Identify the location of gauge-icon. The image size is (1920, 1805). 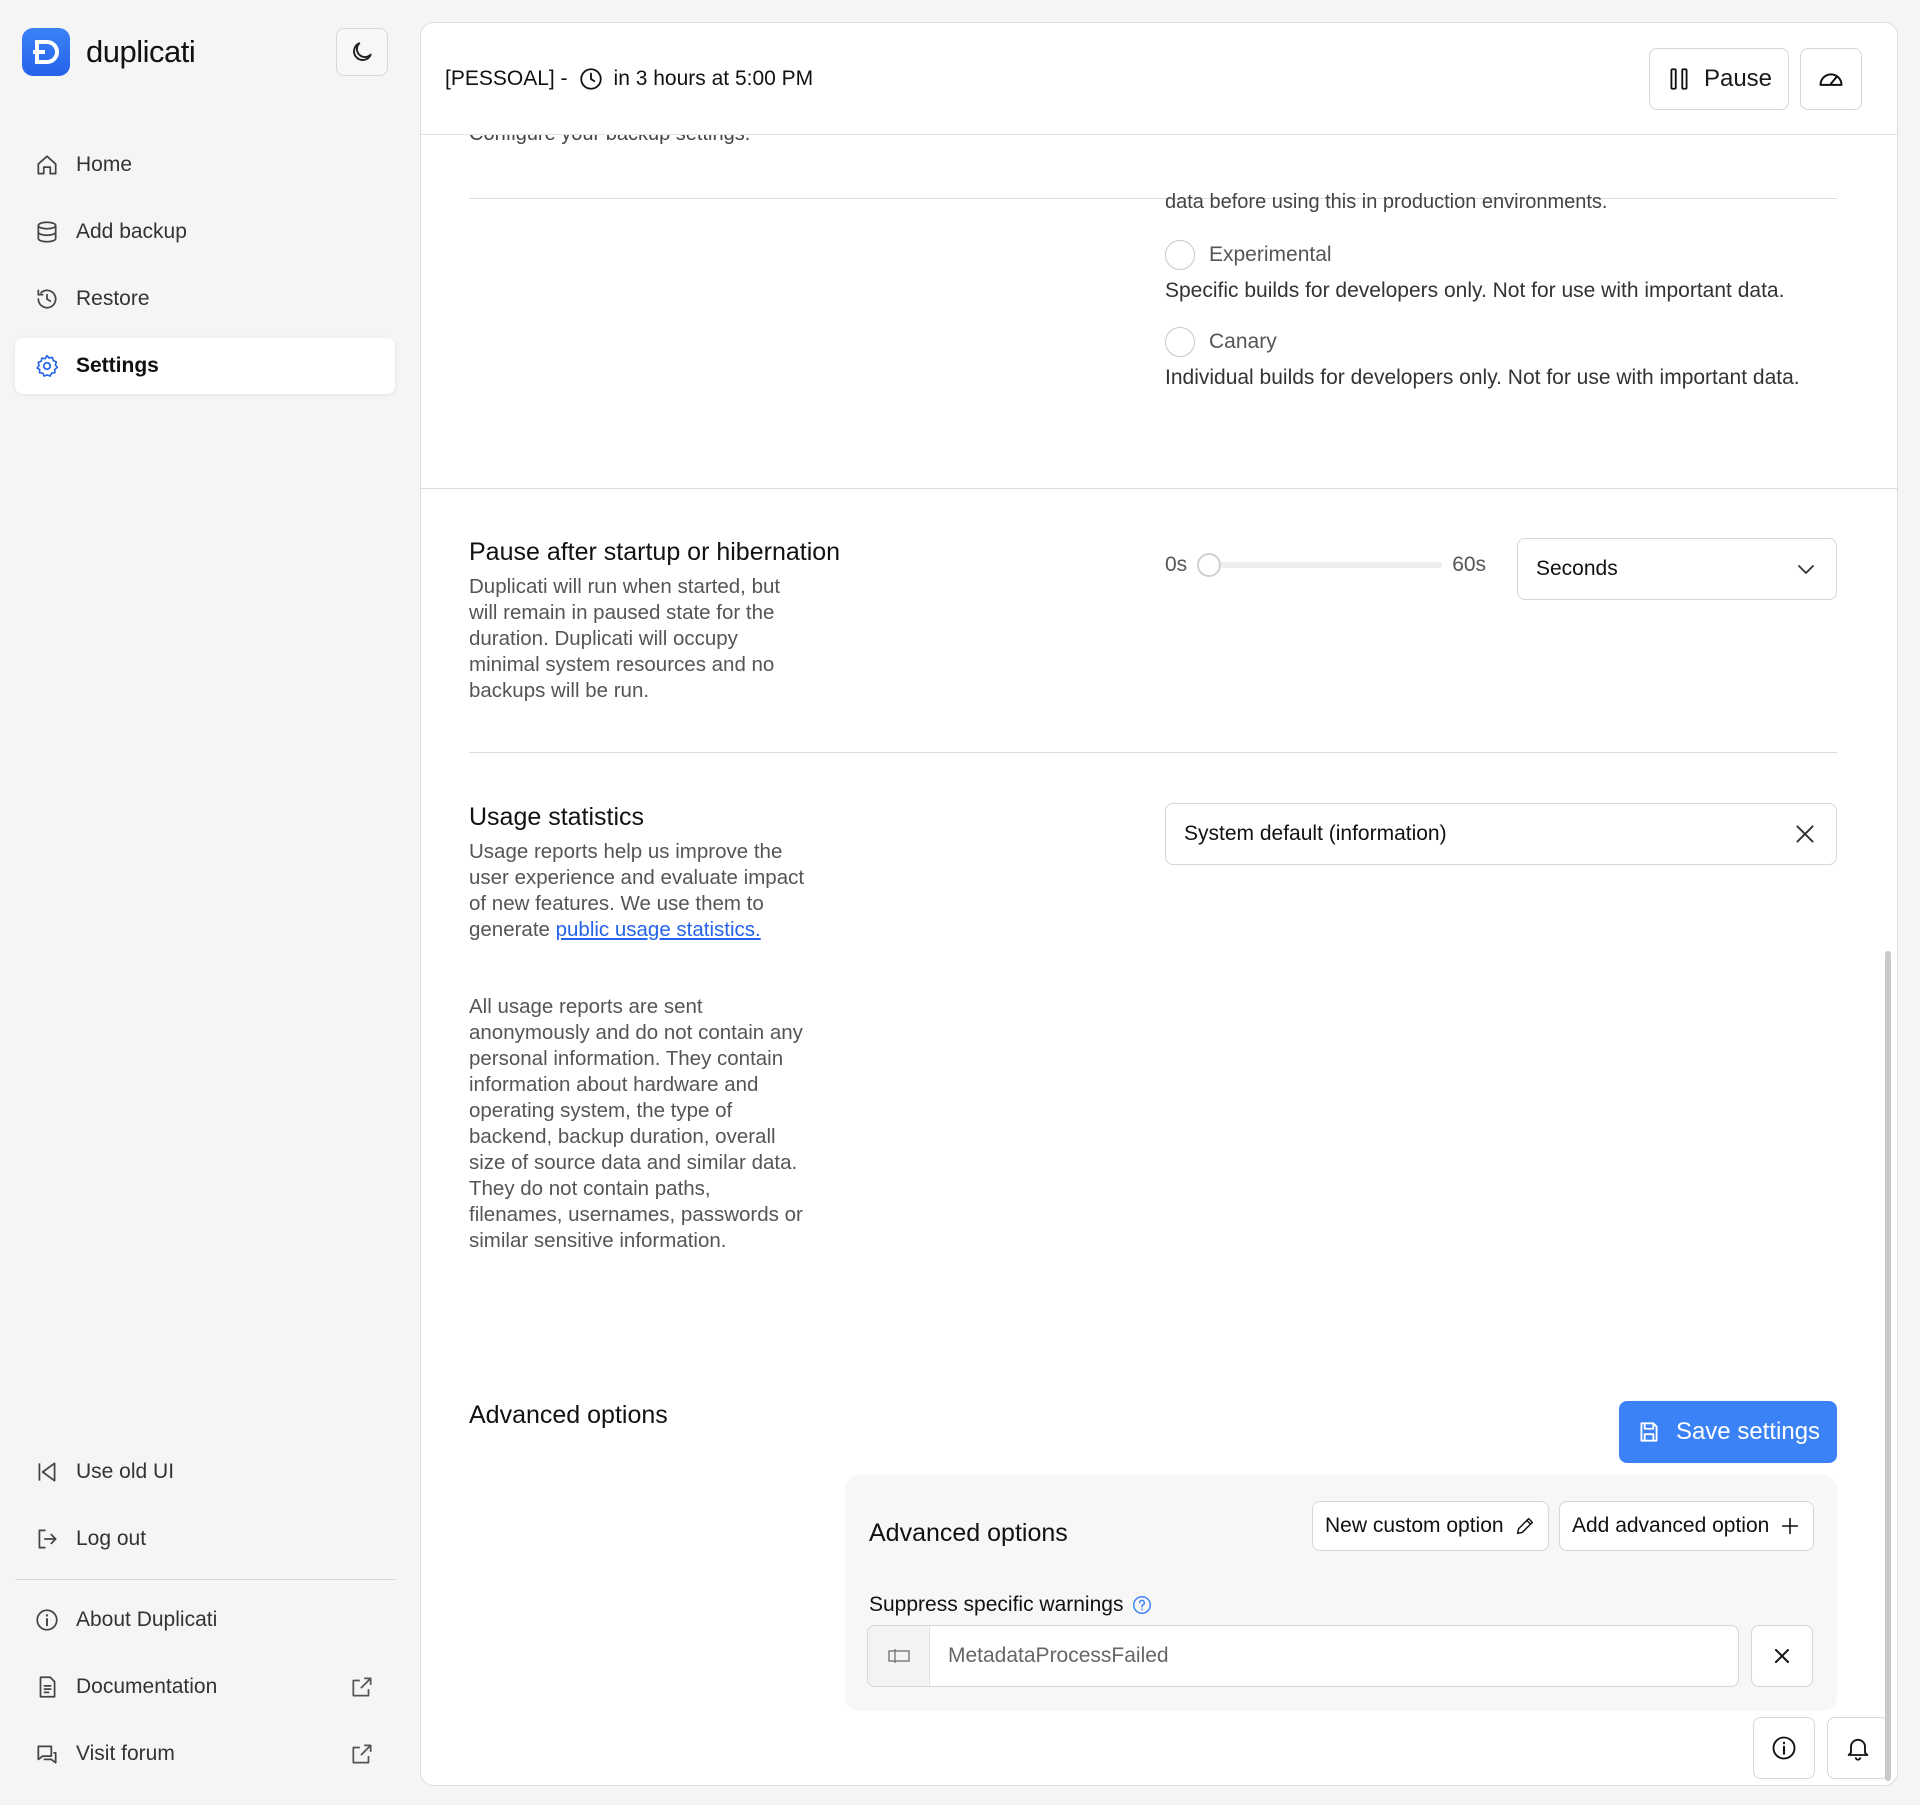
(1831, 79).